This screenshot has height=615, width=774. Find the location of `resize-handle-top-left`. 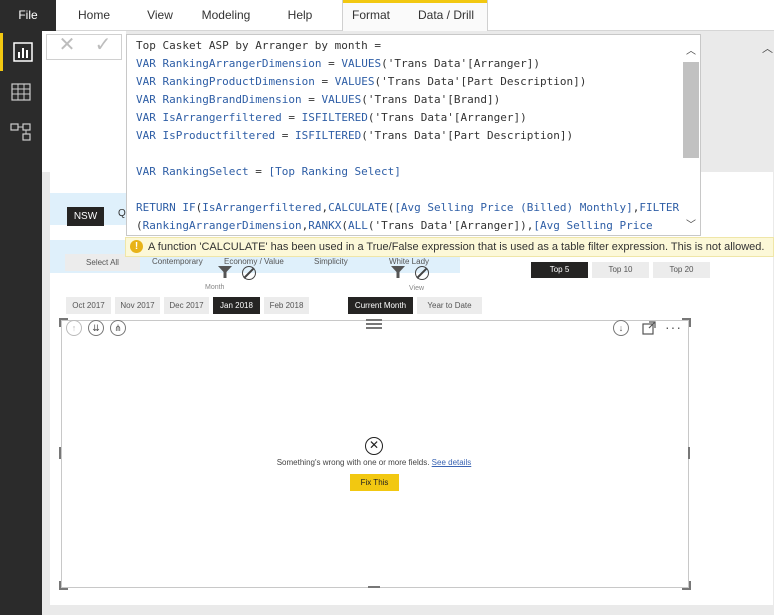

resize-handle-top-left is located at coordinates (63, 322).